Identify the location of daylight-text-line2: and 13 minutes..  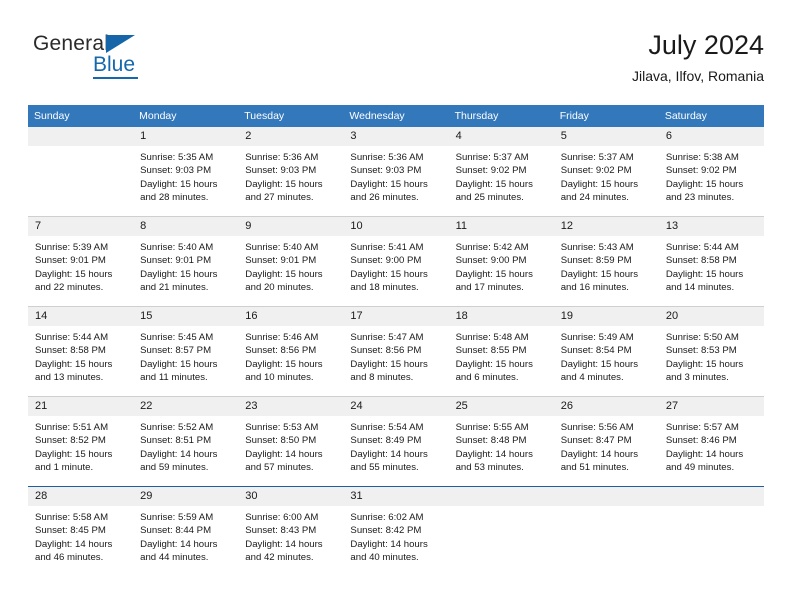
(69, 378).